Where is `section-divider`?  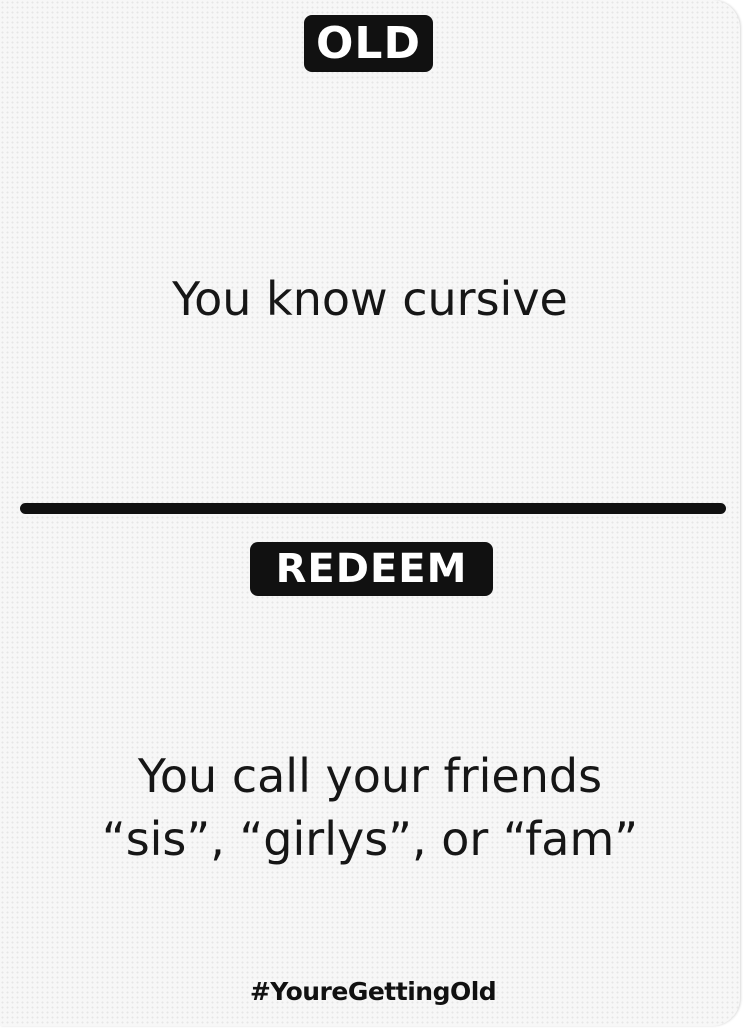
section-divider is located at coordinates (373, 508).